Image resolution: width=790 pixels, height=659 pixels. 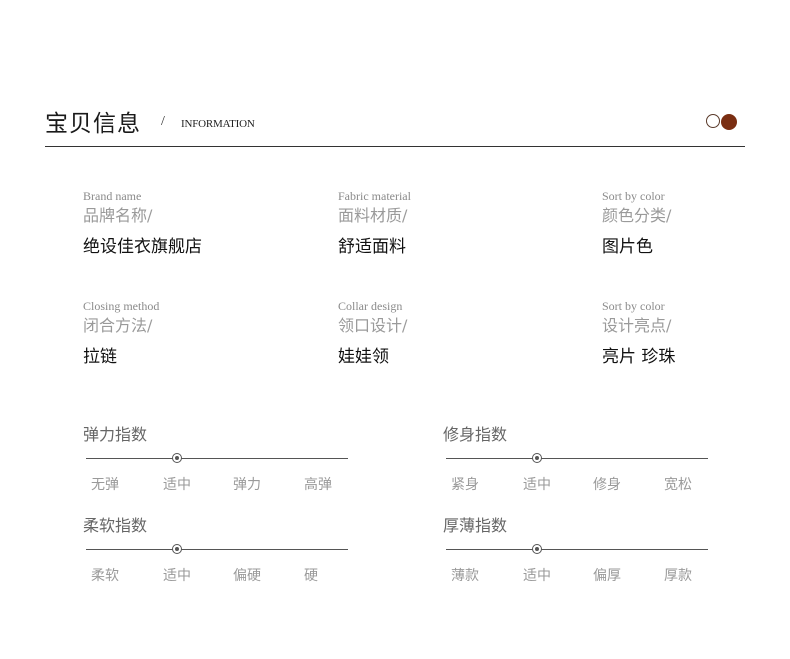 What do you see at coordinates (105, 576) in the screenshot?
I see `slider-label: 柔软` at bounding box center [105, 576].